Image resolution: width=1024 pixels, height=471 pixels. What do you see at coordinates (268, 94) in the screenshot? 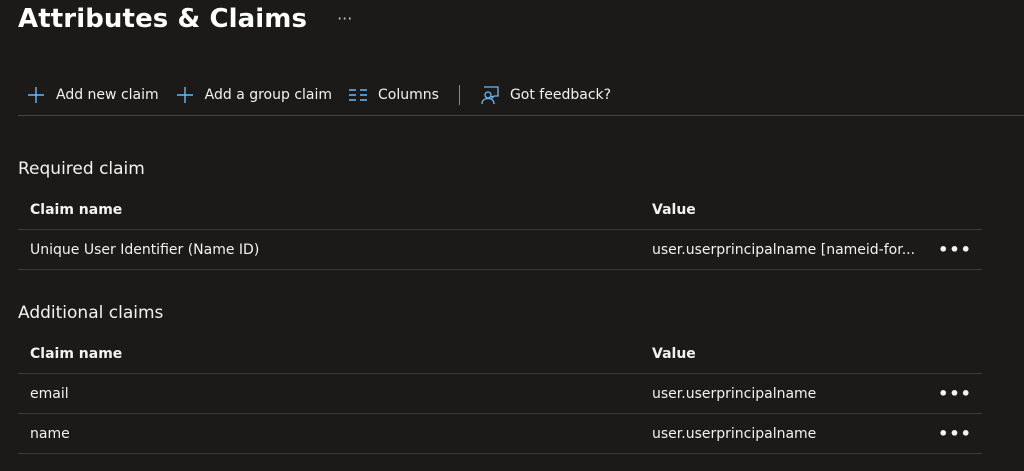
I see `add-group-claim-label: Add a group claim` at bounding box center [268, 94].